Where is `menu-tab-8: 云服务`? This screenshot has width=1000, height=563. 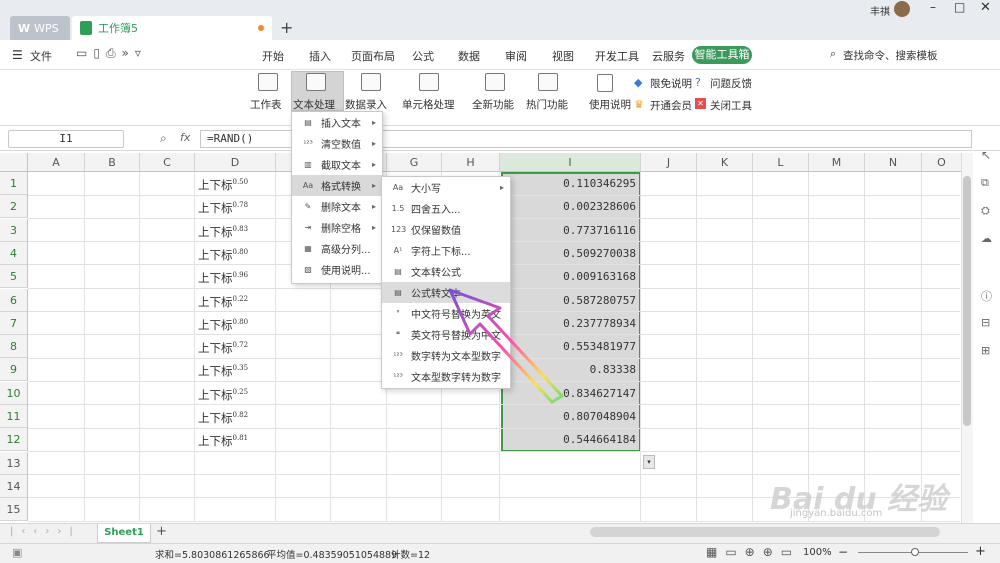
menu-tab-8: 云服务 is located at coordinates (668, 56).